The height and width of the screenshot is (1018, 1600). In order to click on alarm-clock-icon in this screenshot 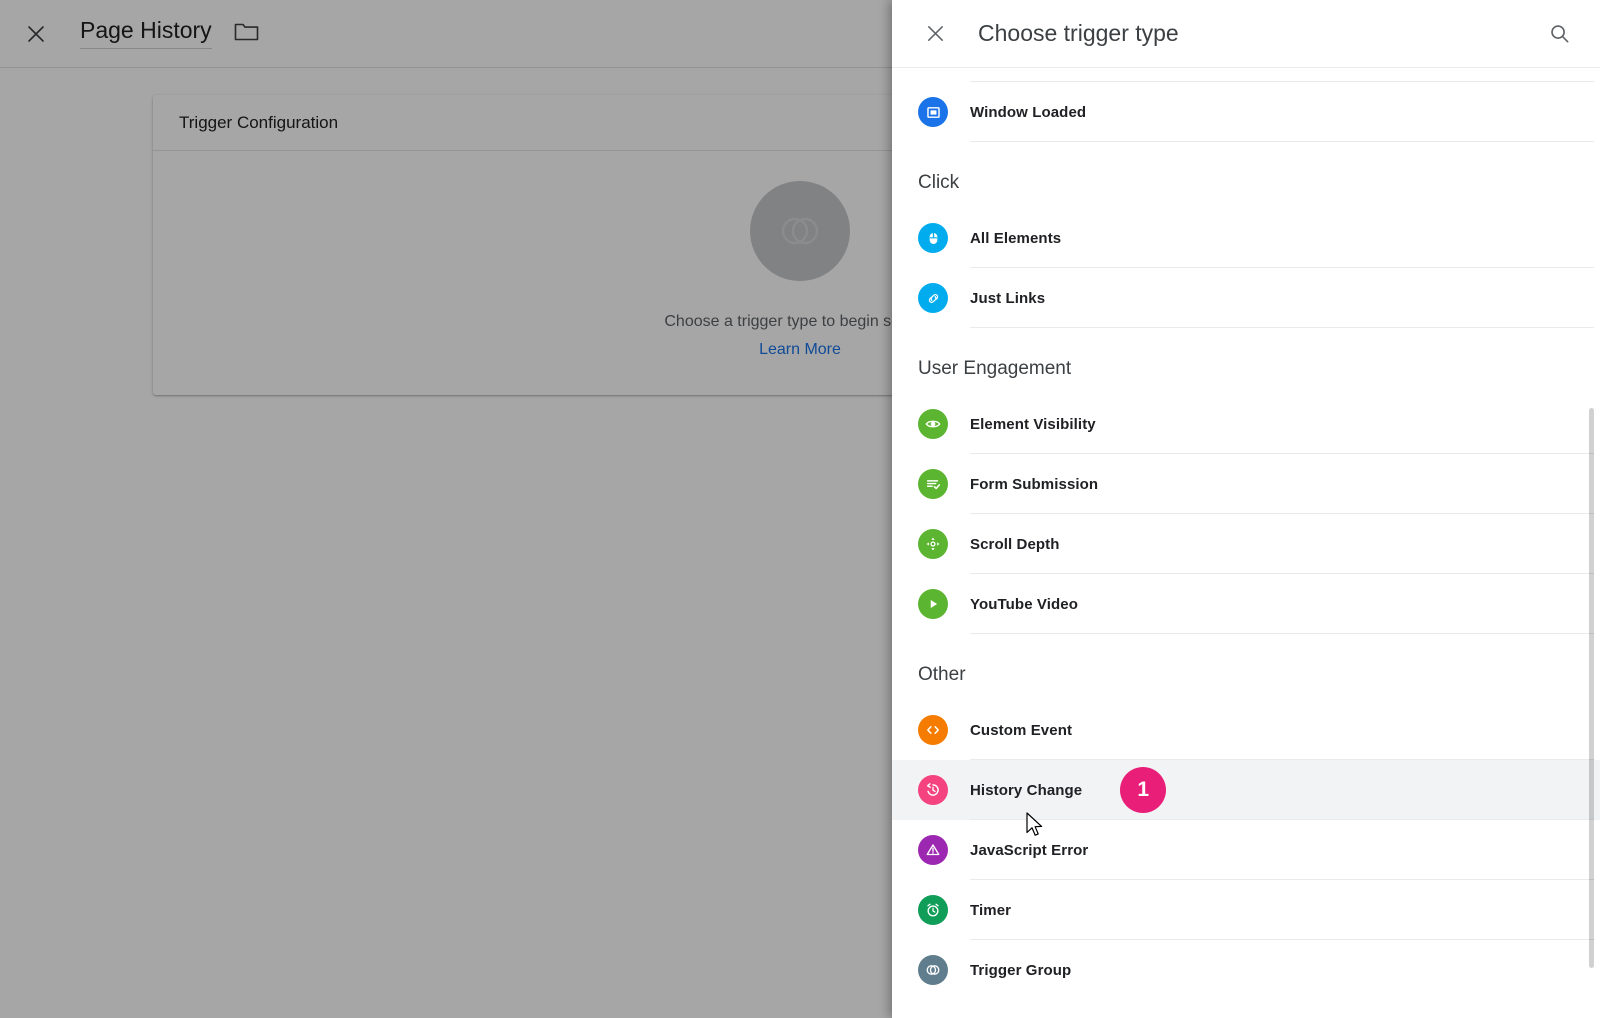, I will do `click(933, 910)`.